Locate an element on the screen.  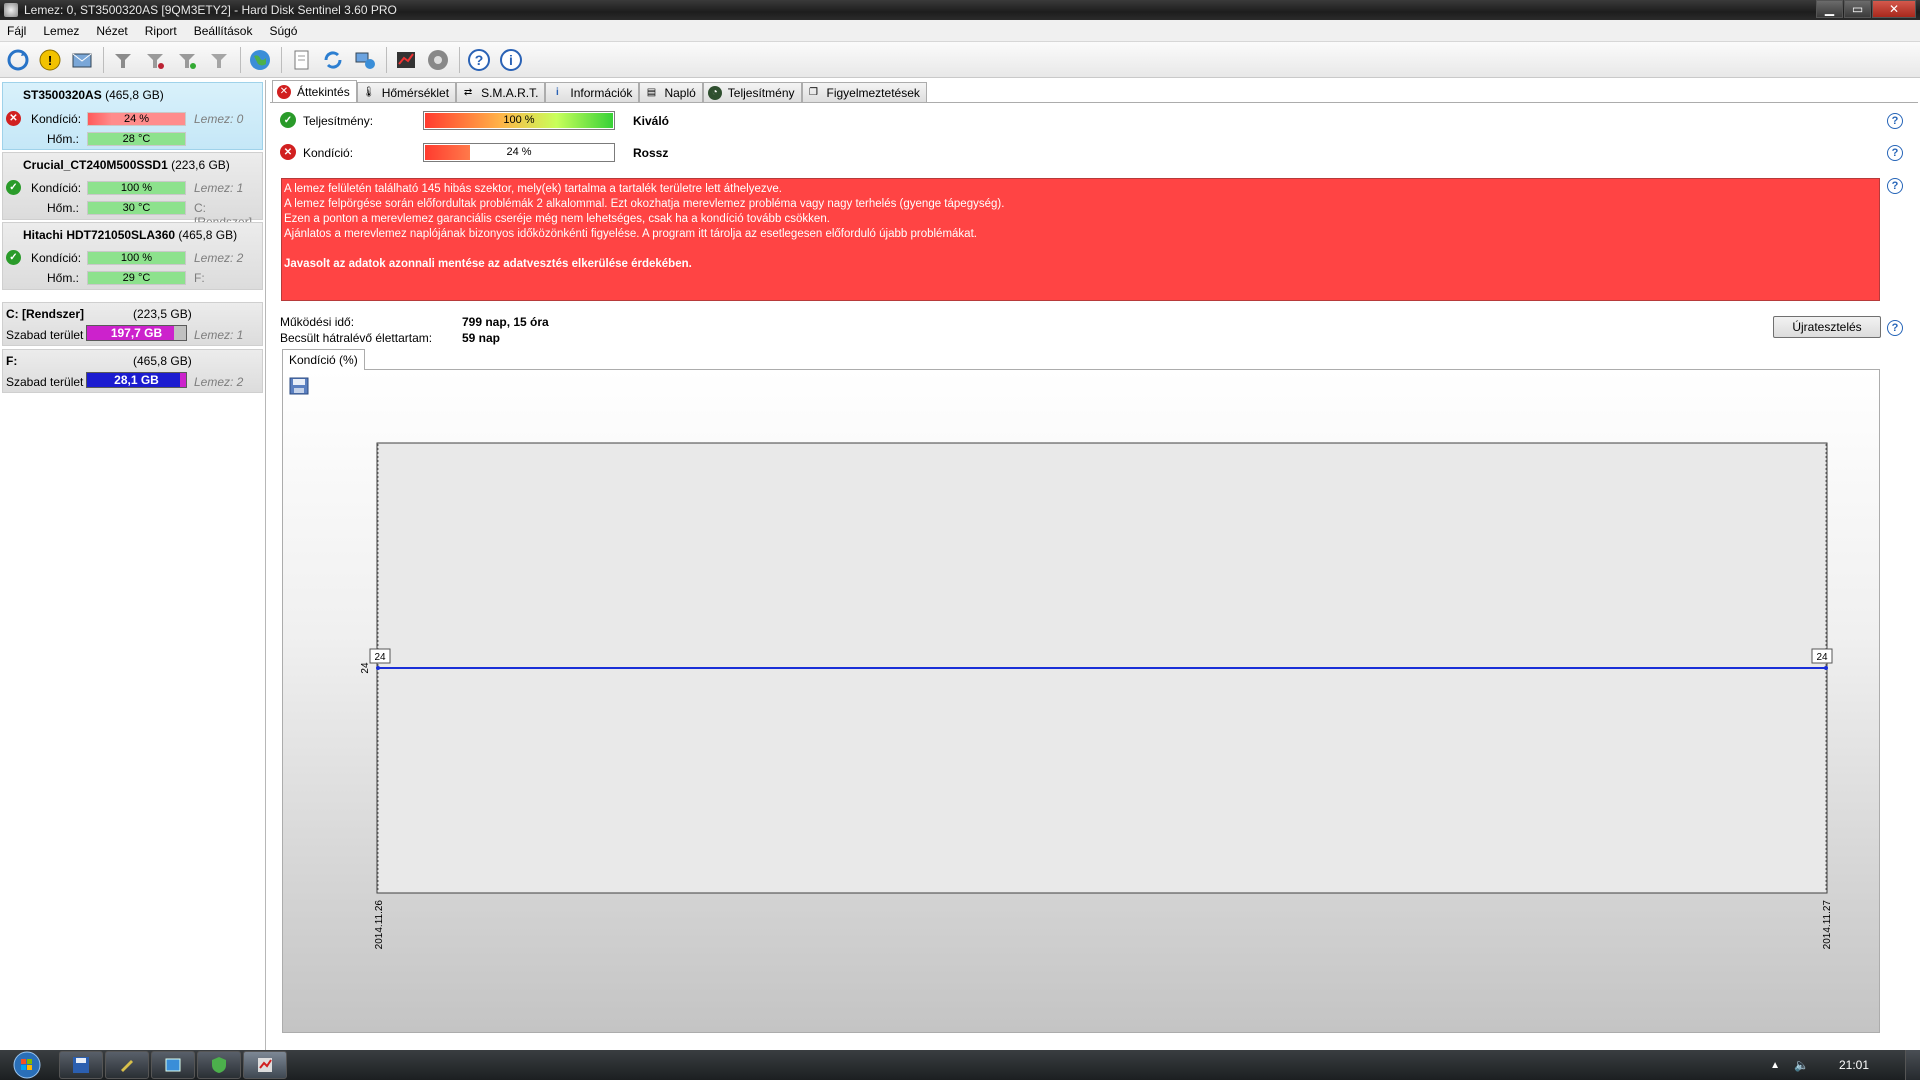
chart-icon is located at coordinates (406, 60).